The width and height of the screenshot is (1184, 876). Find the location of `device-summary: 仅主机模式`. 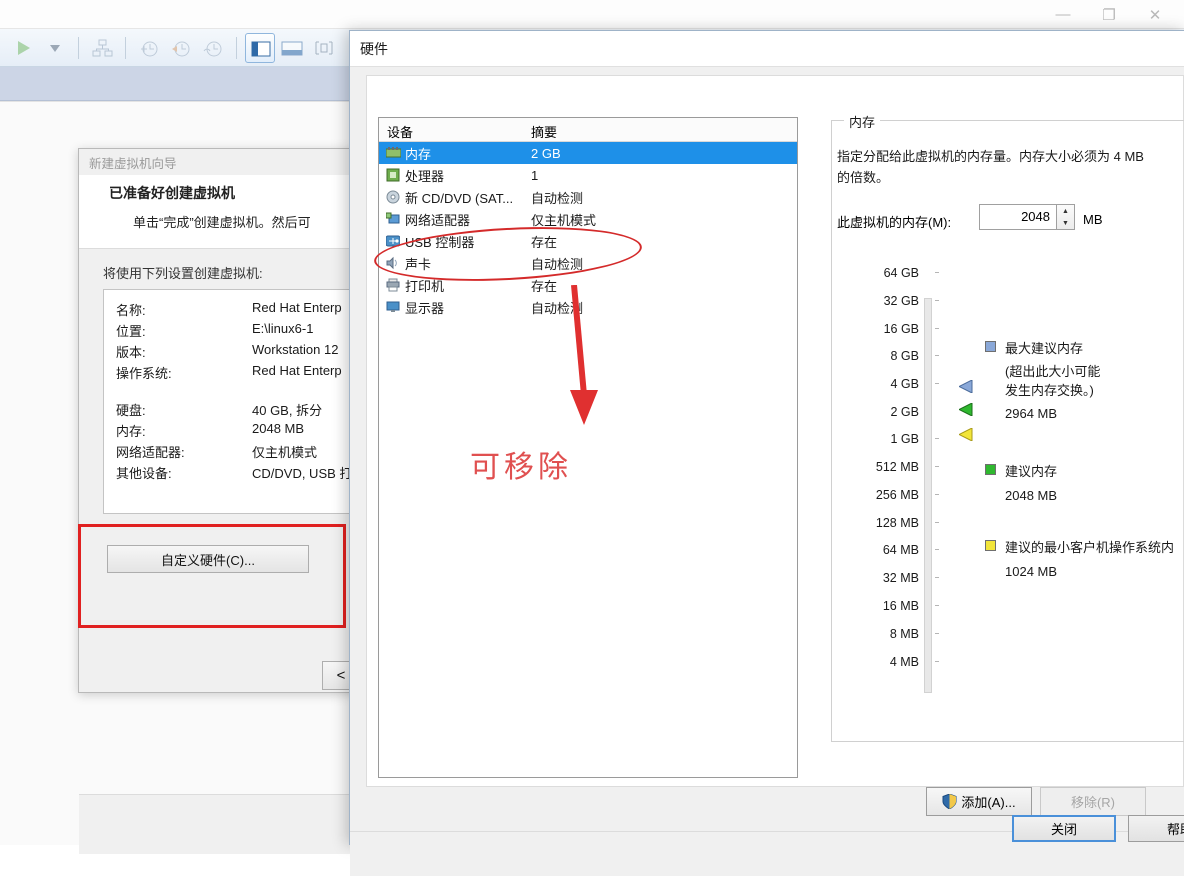

device-summary: 仅主机模式 is located at coordinates (564, 220).